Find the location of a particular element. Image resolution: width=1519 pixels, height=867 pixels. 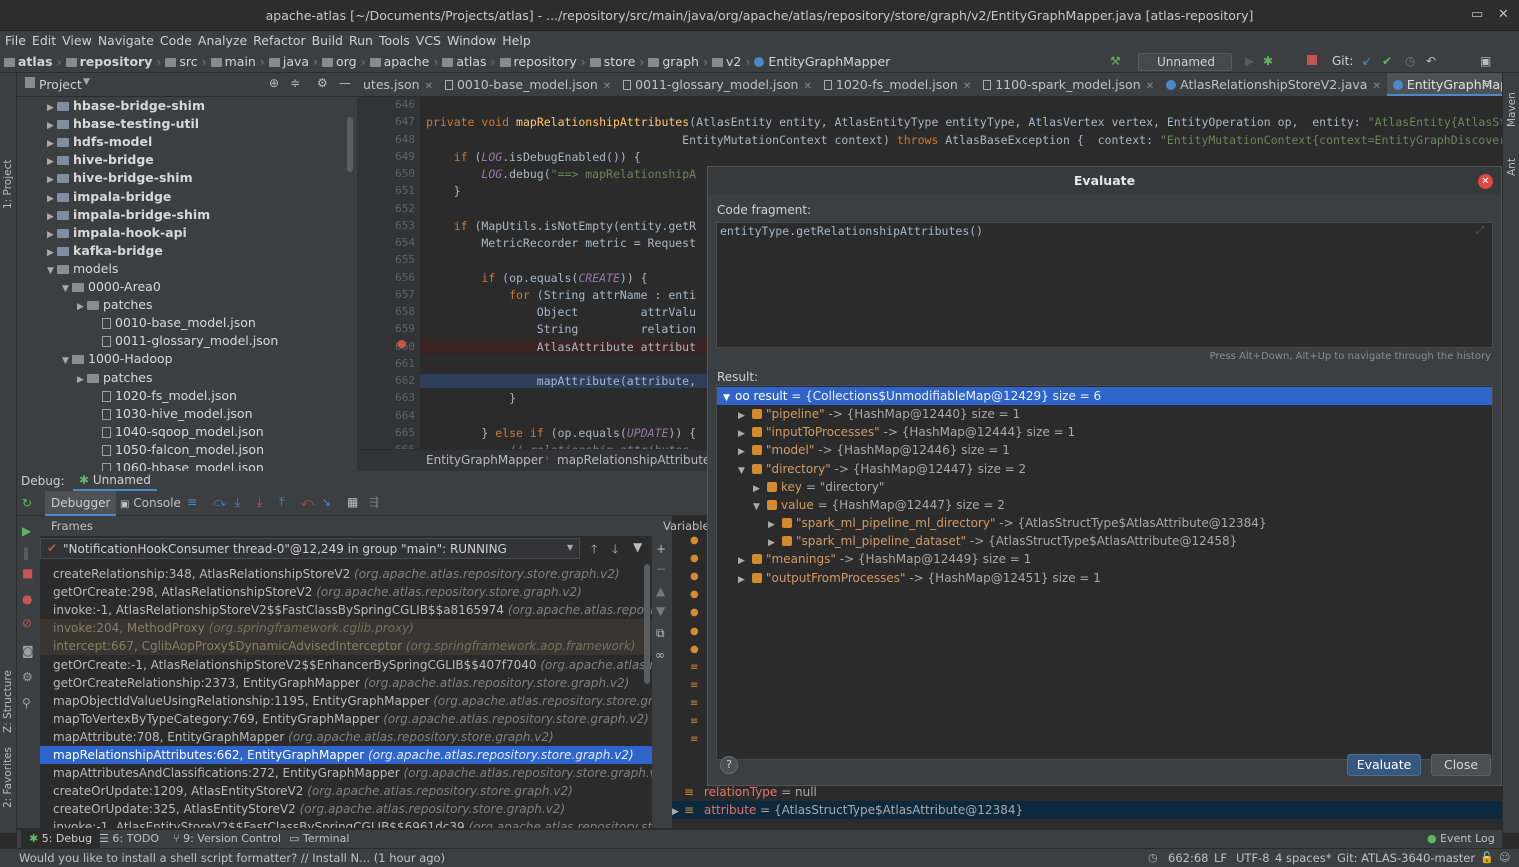

menu-file: File is located at coordinates (15, 41).